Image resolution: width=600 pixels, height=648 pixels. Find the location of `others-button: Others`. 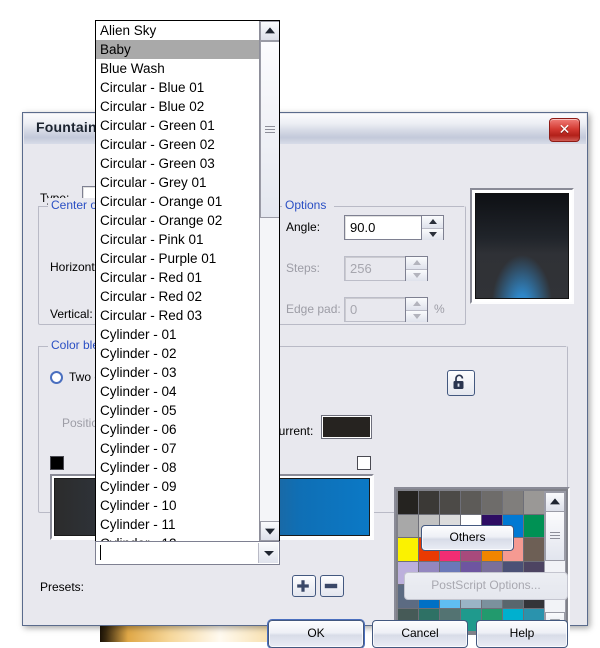

others-button: Others is located at coordinates (467, 538).